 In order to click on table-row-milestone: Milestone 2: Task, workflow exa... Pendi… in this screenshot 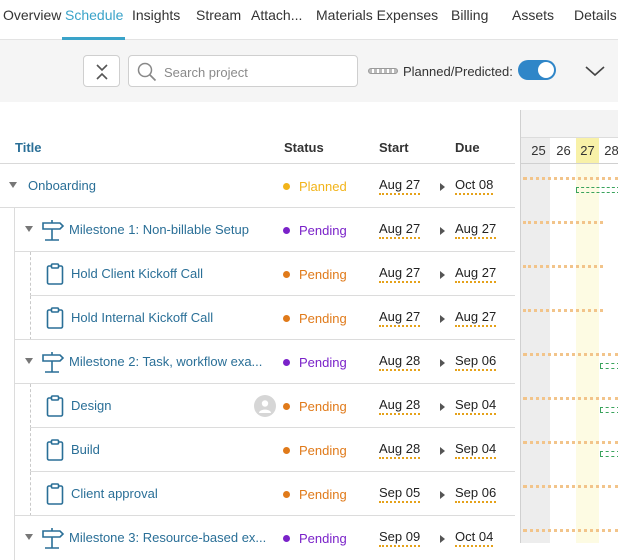, I will do `click(257, 362)`.